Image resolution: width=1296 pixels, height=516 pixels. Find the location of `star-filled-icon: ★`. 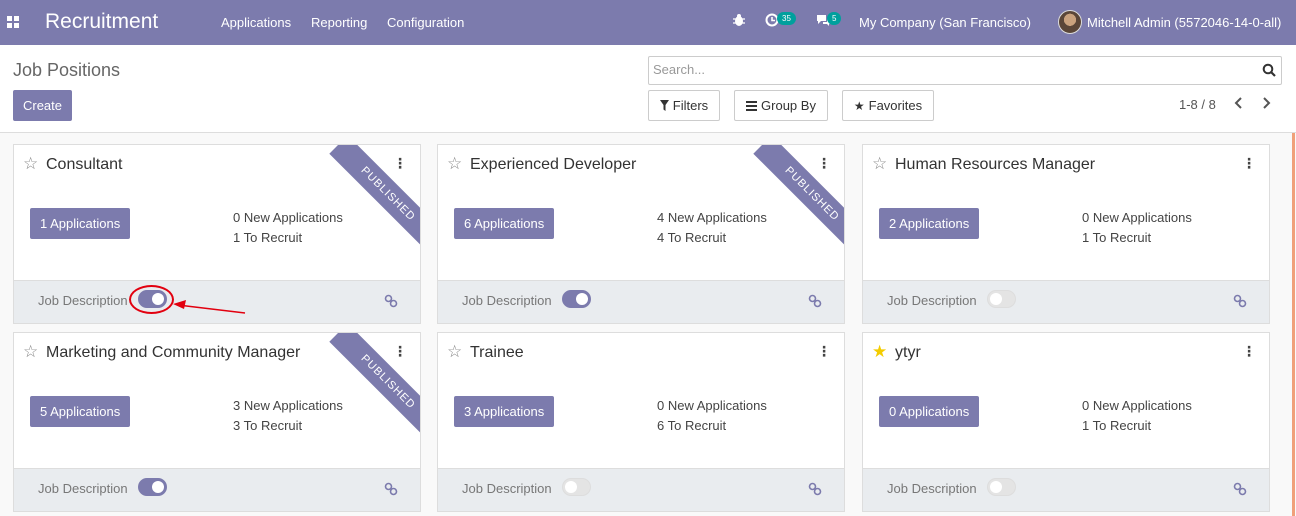

star-filled-icon: ★ is located at coordinates (879, 352).